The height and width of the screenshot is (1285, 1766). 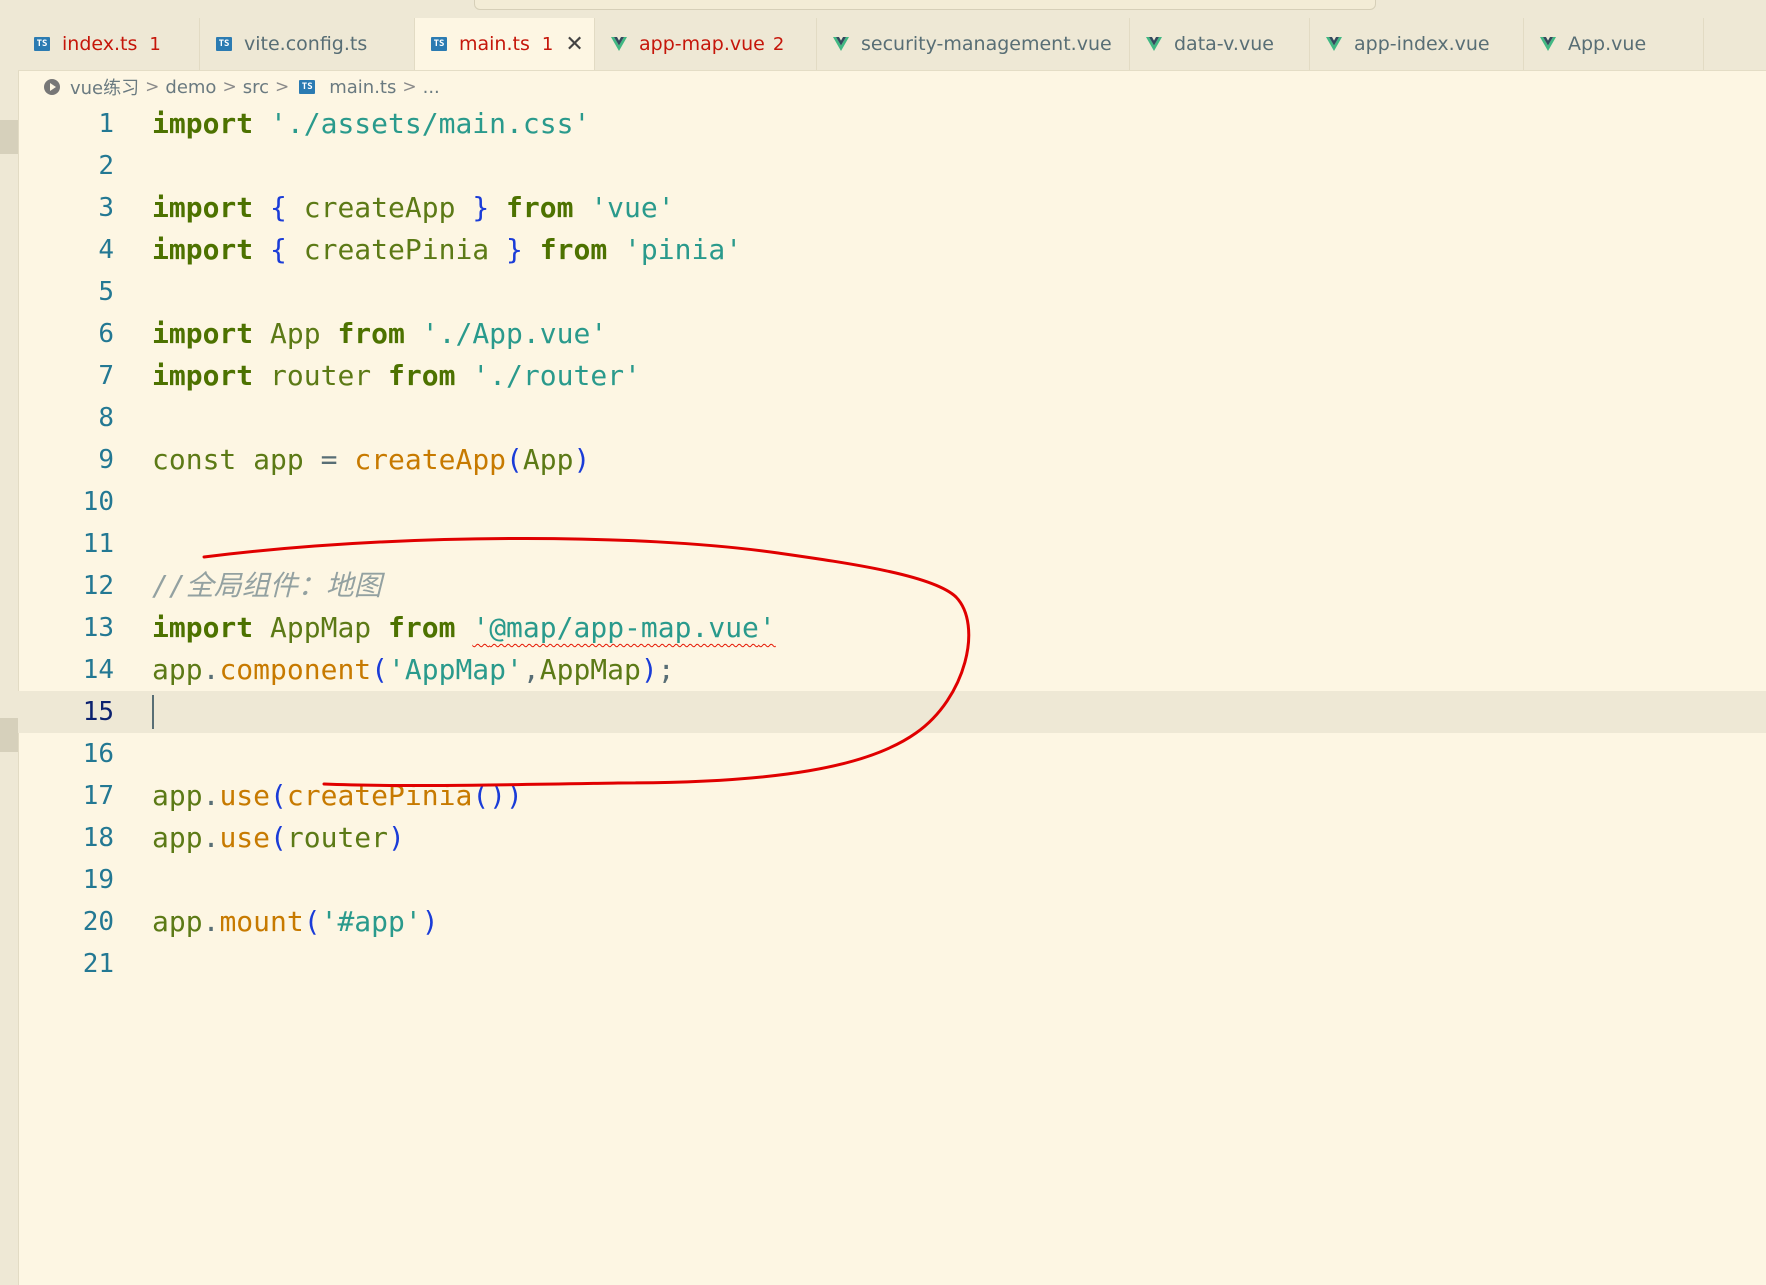 I want to click on tab-app-map-vue: app-map.vue 2, so click(x=706, y=44).